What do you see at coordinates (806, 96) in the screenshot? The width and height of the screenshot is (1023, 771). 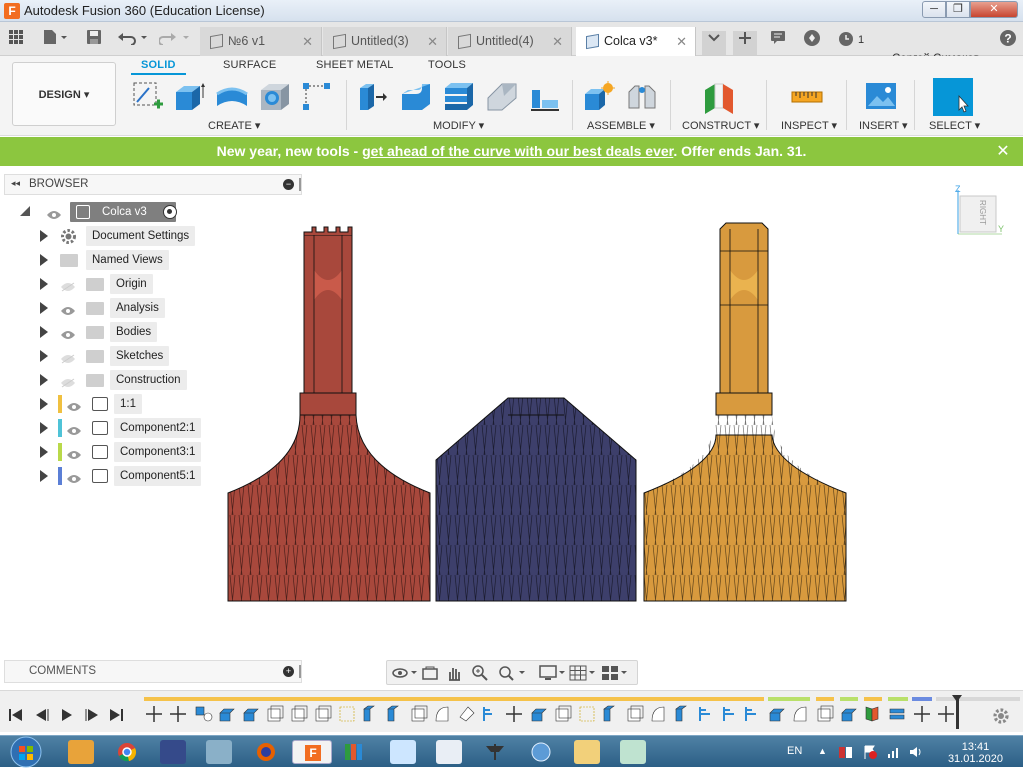 I see `measure-icon` at bounding box center [806, 96].